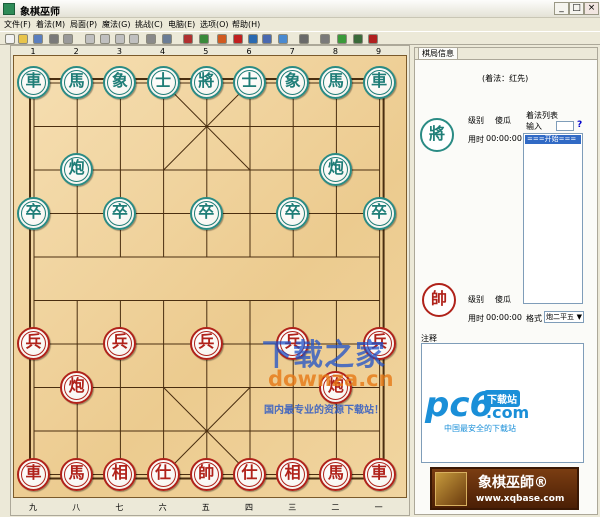 This screenshot has width=600, height=517. I want to click on watermark-domain: downza.cn, so click(331, 379).